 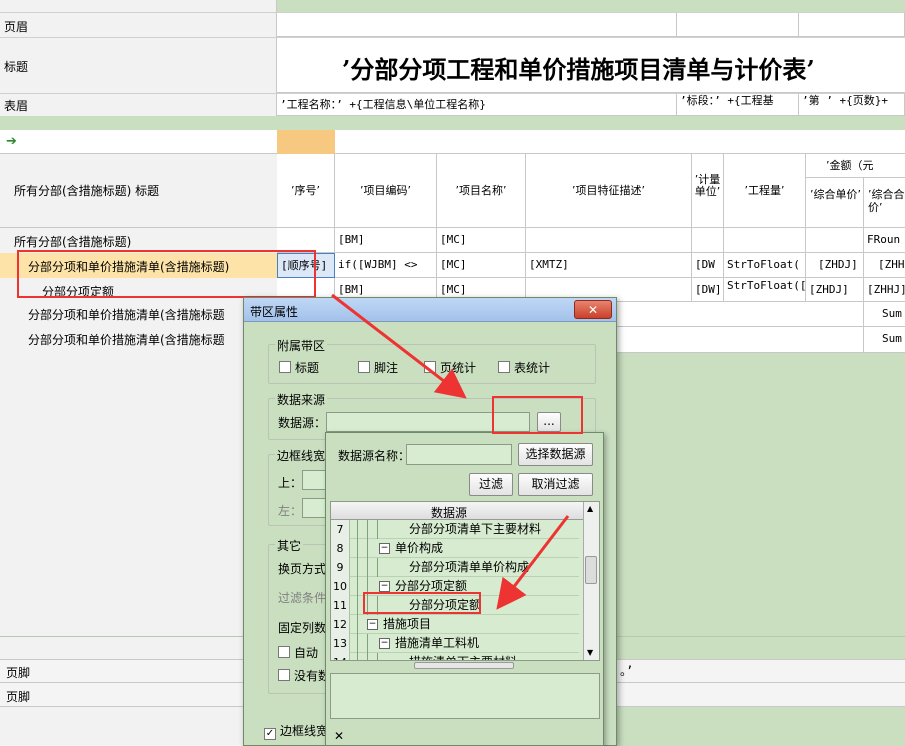 What do you see at coordinates (533, 562) in the screenshot?
I see `arrow-browse-to-tree` at bounding box center [533, 562].